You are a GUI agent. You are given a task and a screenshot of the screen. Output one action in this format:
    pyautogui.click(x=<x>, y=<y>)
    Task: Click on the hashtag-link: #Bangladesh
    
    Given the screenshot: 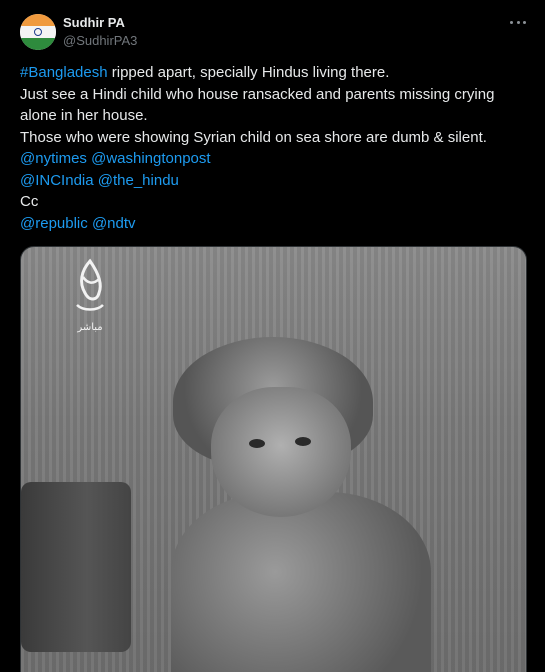 What is the action you would take?
    pyautogui.click(x=64, y=72)
    